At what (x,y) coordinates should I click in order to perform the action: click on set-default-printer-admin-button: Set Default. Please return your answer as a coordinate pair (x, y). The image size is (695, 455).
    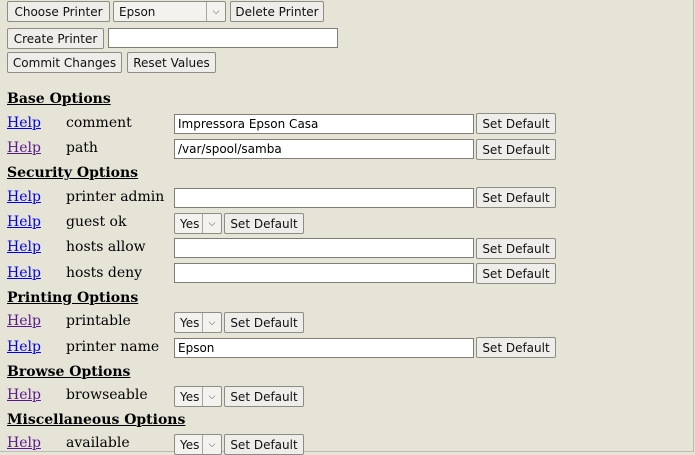
    Looking at the image, I should click on (516, 197).